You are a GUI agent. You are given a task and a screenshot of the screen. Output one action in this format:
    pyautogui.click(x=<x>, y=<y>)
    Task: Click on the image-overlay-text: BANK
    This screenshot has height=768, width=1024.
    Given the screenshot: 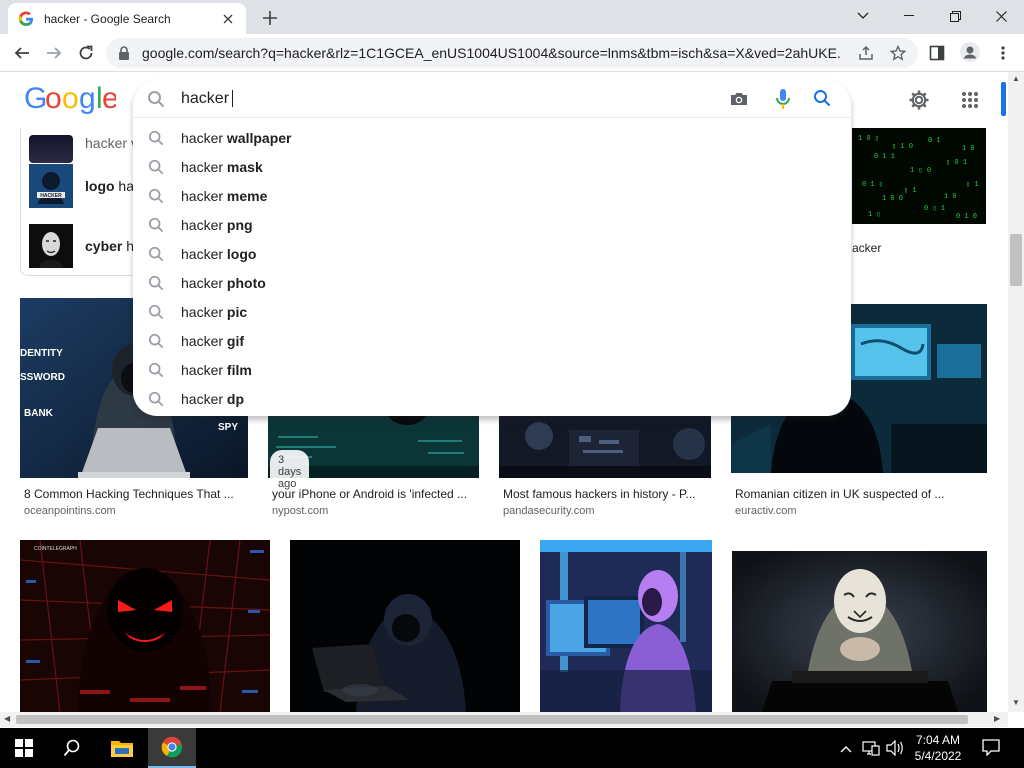 What is the action you would take?
    pyautogui.click(x=39, y=413)
    